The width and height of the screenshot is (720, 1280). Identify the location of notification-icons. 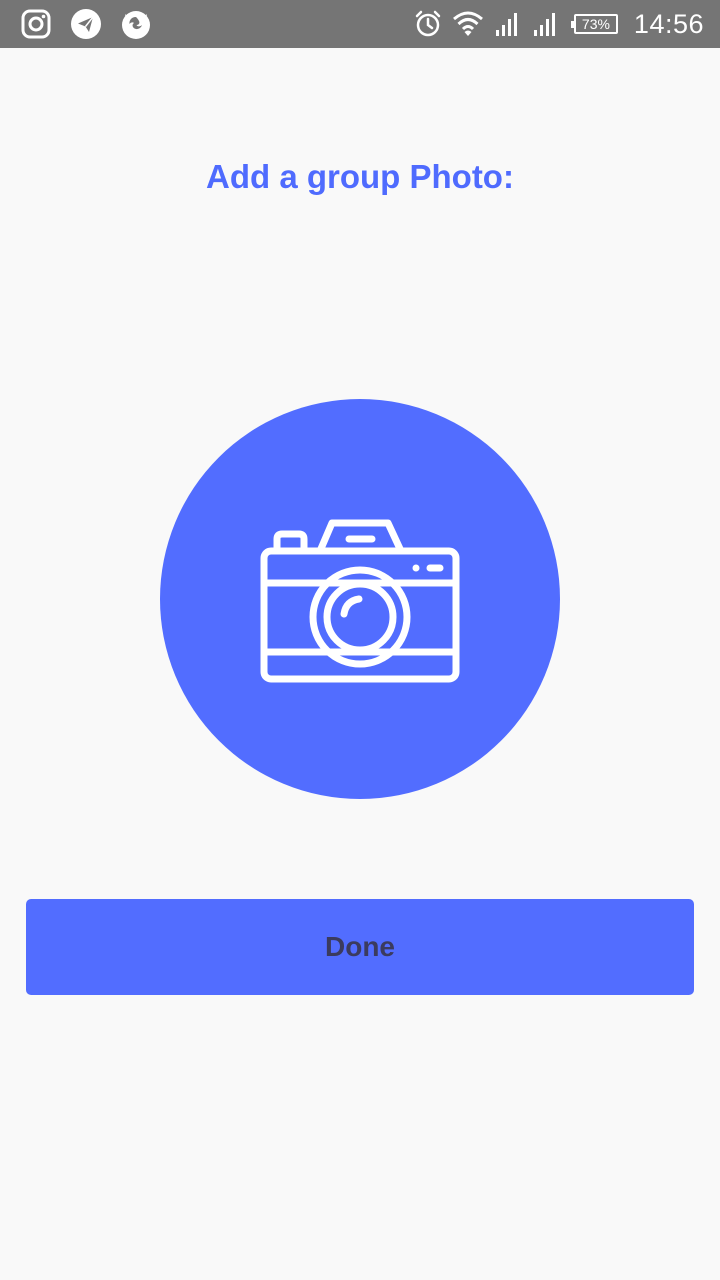
(86, 24).